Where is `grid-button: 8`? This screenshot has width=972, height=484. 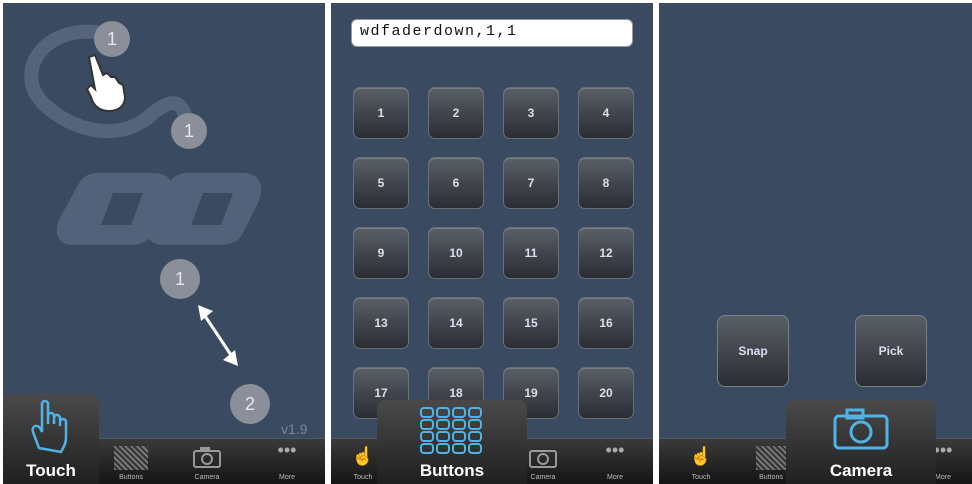 grid-button: 8 is located at coordinates (606, 183).